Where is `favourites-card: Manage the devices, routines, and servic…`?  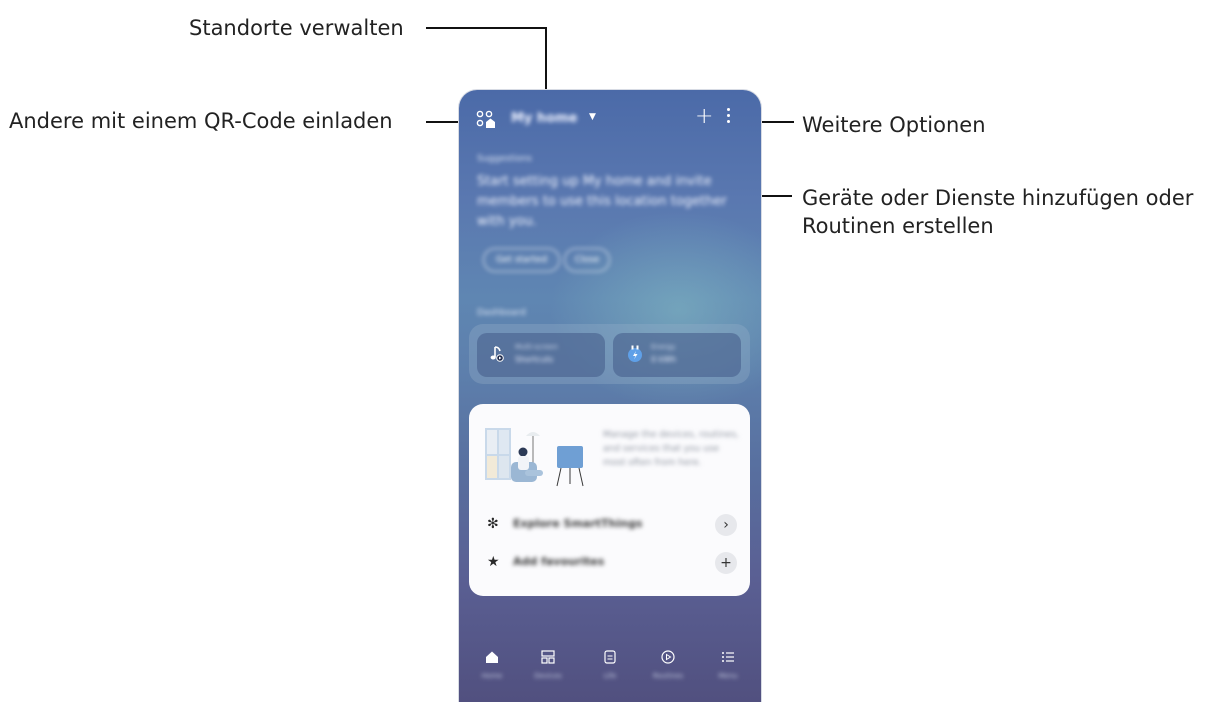
favourites-card: Manage the devices, routines, and servic… is located at coordinates (609, 500).